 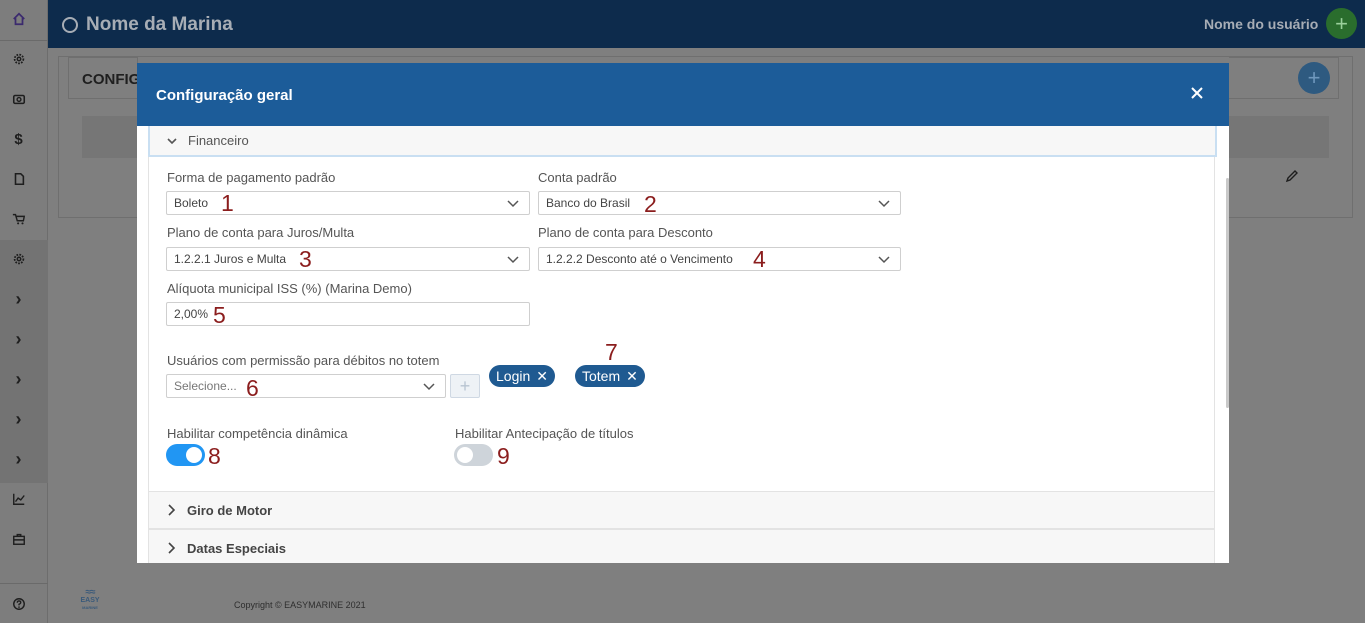 I want to click on help-icon, so click(x=18, y=604).